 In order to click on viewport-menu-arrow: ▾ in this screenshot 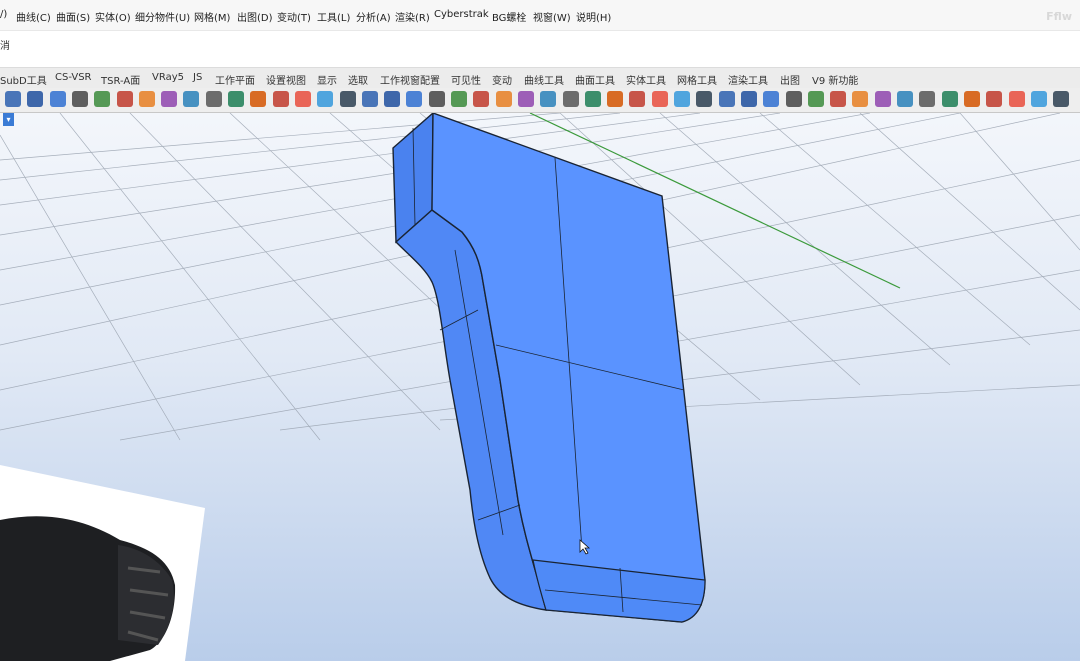, I will do `click(8, 119)`.